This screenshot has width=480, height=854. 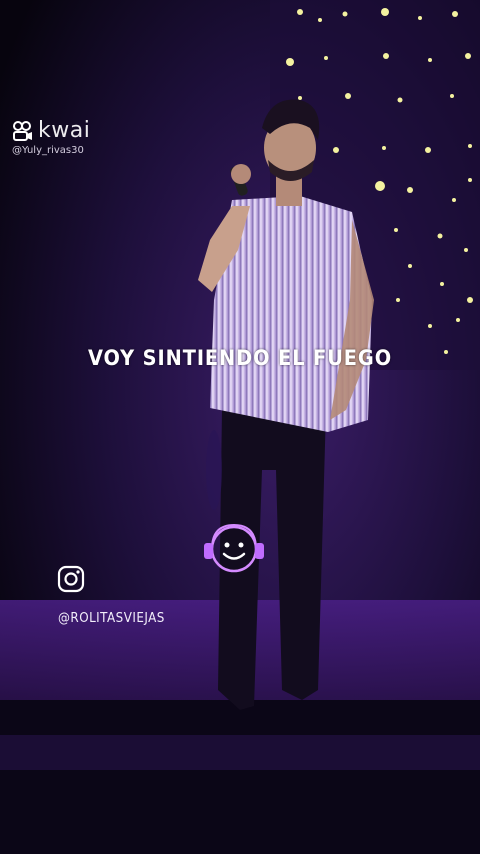 I want to click on lyric-caption: VOY SINTIENDO EL FUEGO, so click(x=240, y=358).